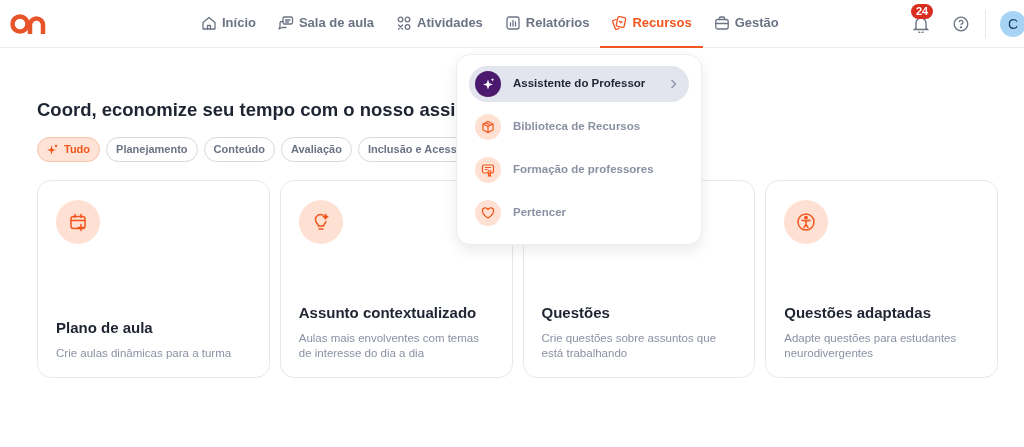  I want to click on chevron-right-icon, so click(673, 84).